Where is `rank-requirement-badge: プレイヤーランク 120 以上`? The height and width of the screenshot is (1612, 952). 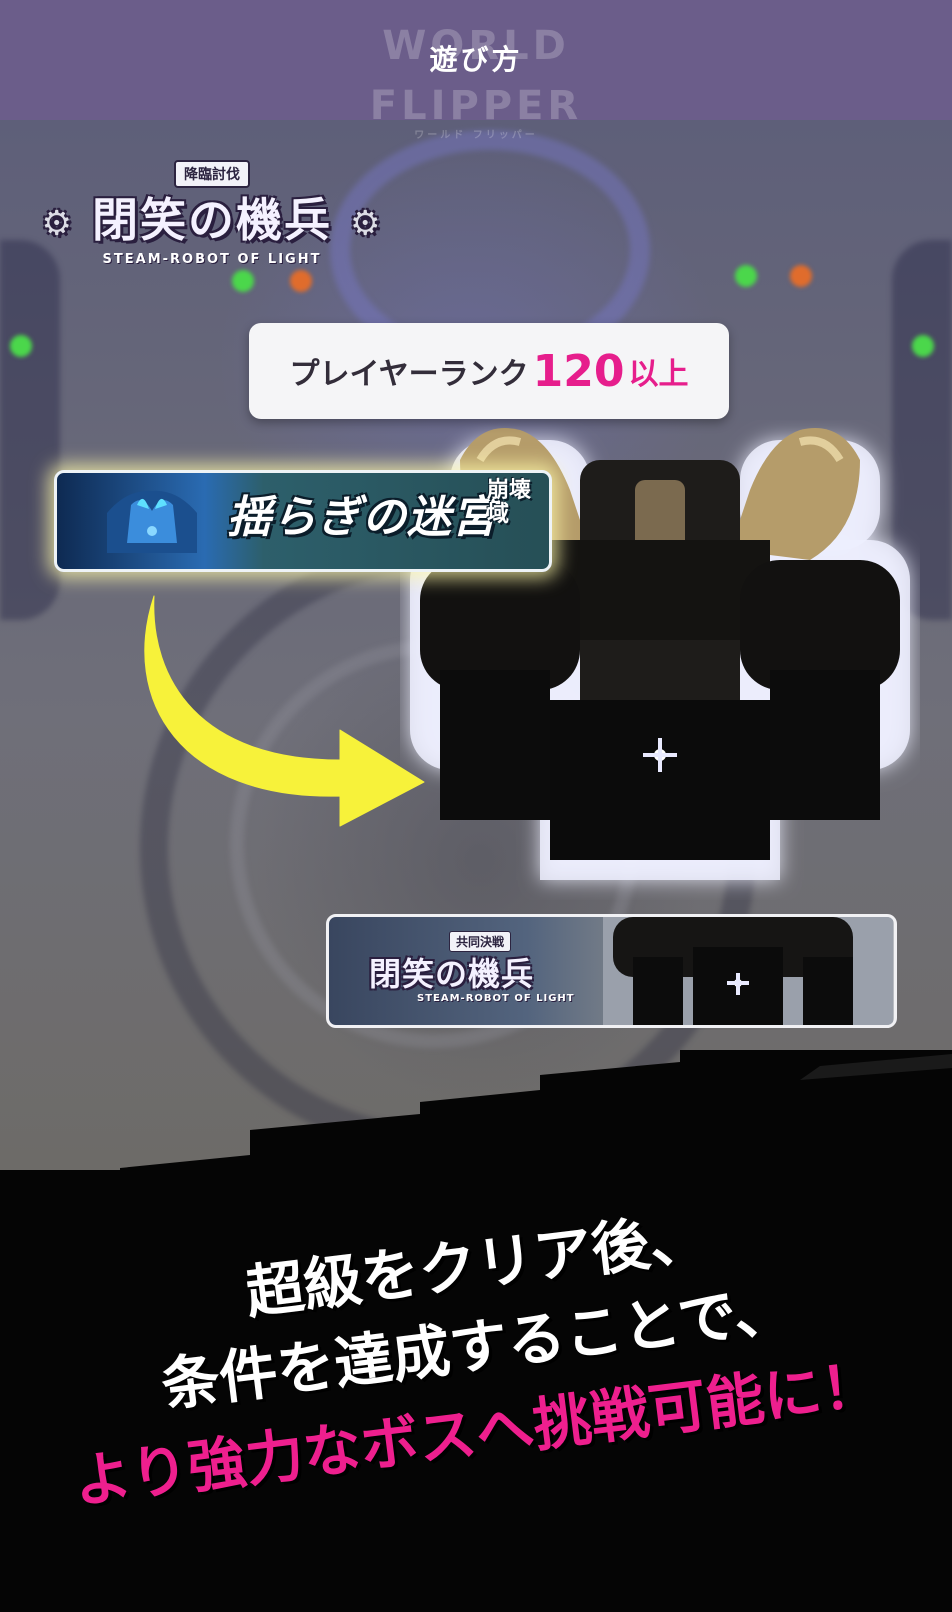 rank-requirement-badge: プレイヤーランク 120 以上 is located at coordinates (489, 371).